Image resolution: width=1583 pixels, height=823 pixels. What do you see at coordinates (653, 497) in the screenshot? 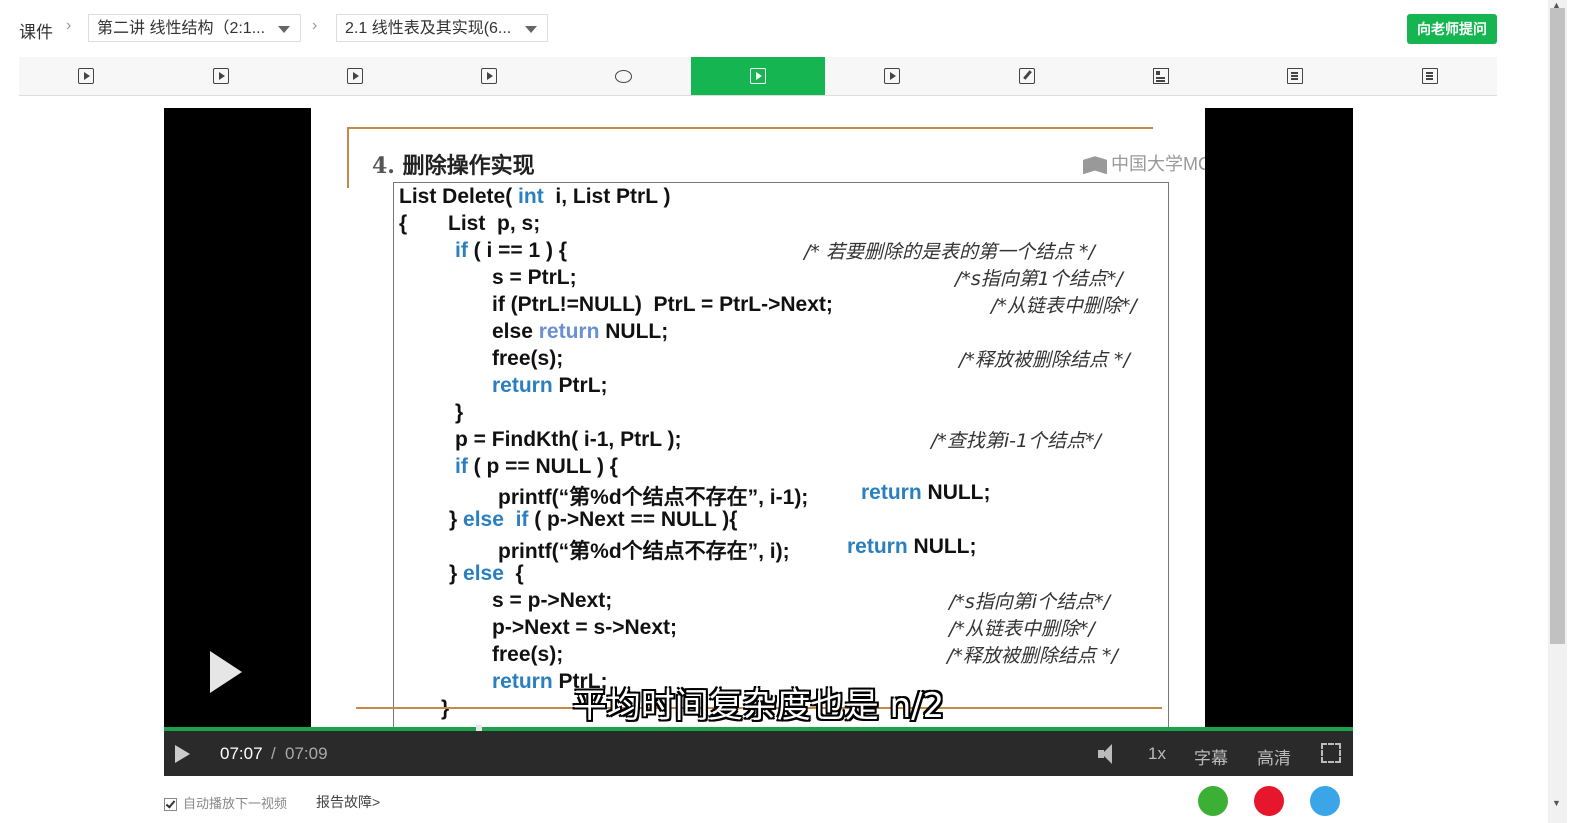
I see `code-line: printf(“第%d个结点不存在”, i-1);` at bounding box center [653, 497].